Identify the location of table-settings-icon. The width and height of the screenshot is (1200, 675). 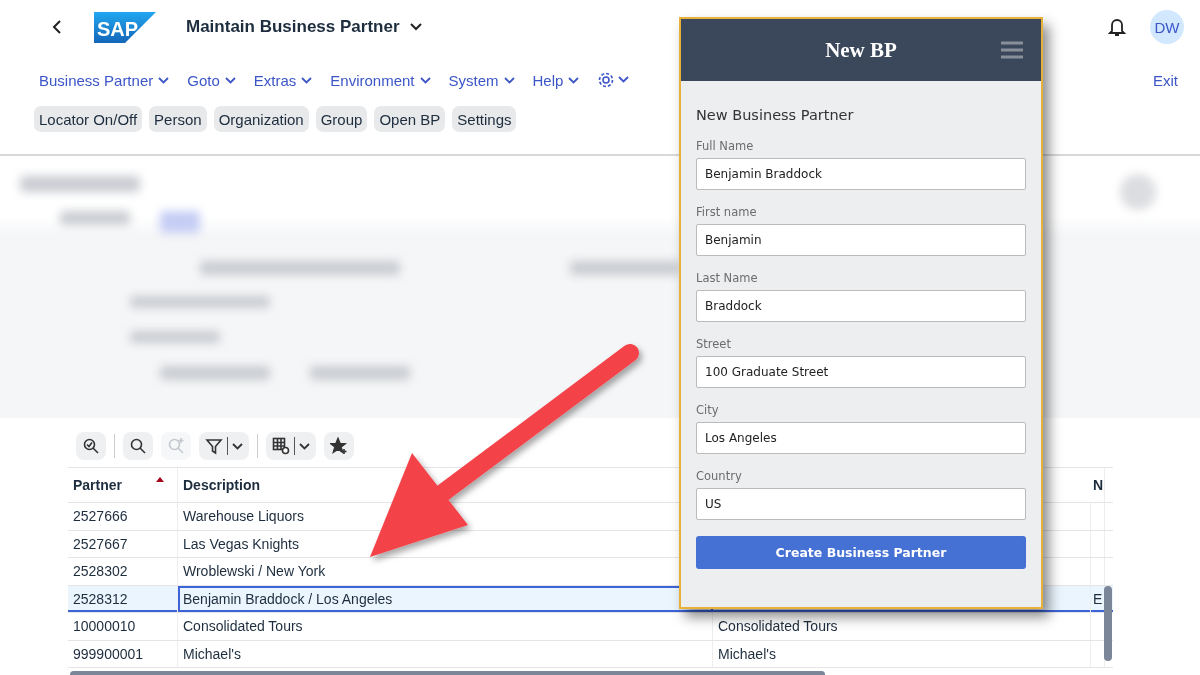
(281, 446).